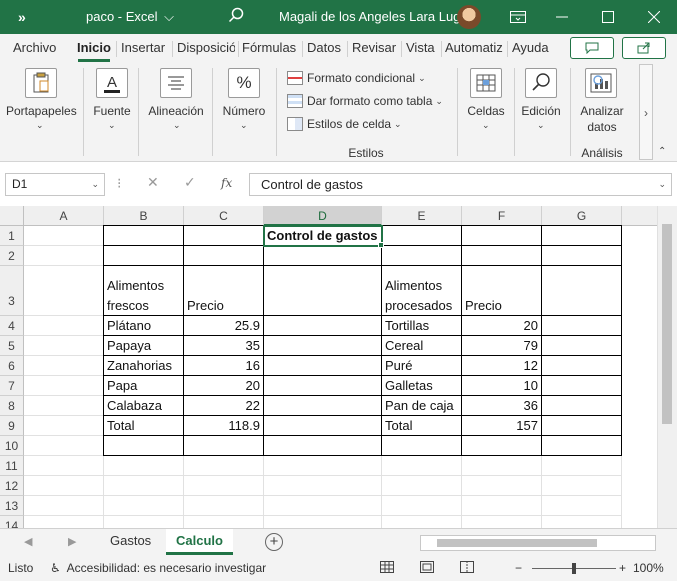  Describe the element at coordinates (64, 291) in the screenshot. I see `cell-a3` at that location.